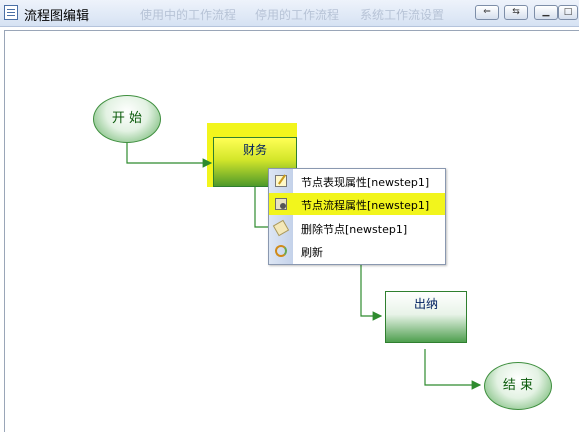 The image size is (579, 432). I want to click on node-start: 开 始, so click(127, 119).